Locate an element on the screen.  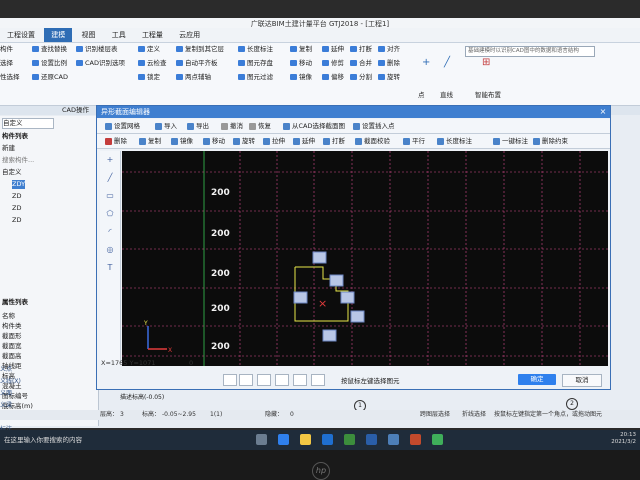
ok-button: 确定 is located at coordinates (537, 379).